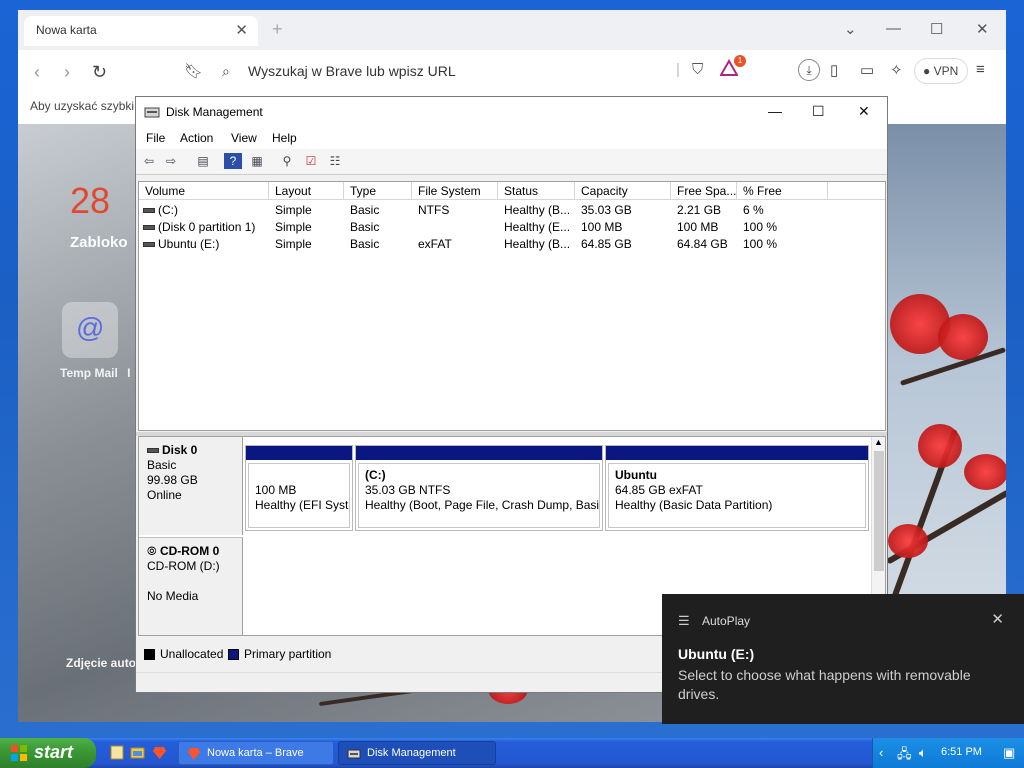  What do you see at coordinates (879, 511) in the screenshot?
I see `scroll-thumb` at bounding box center [879, 511].